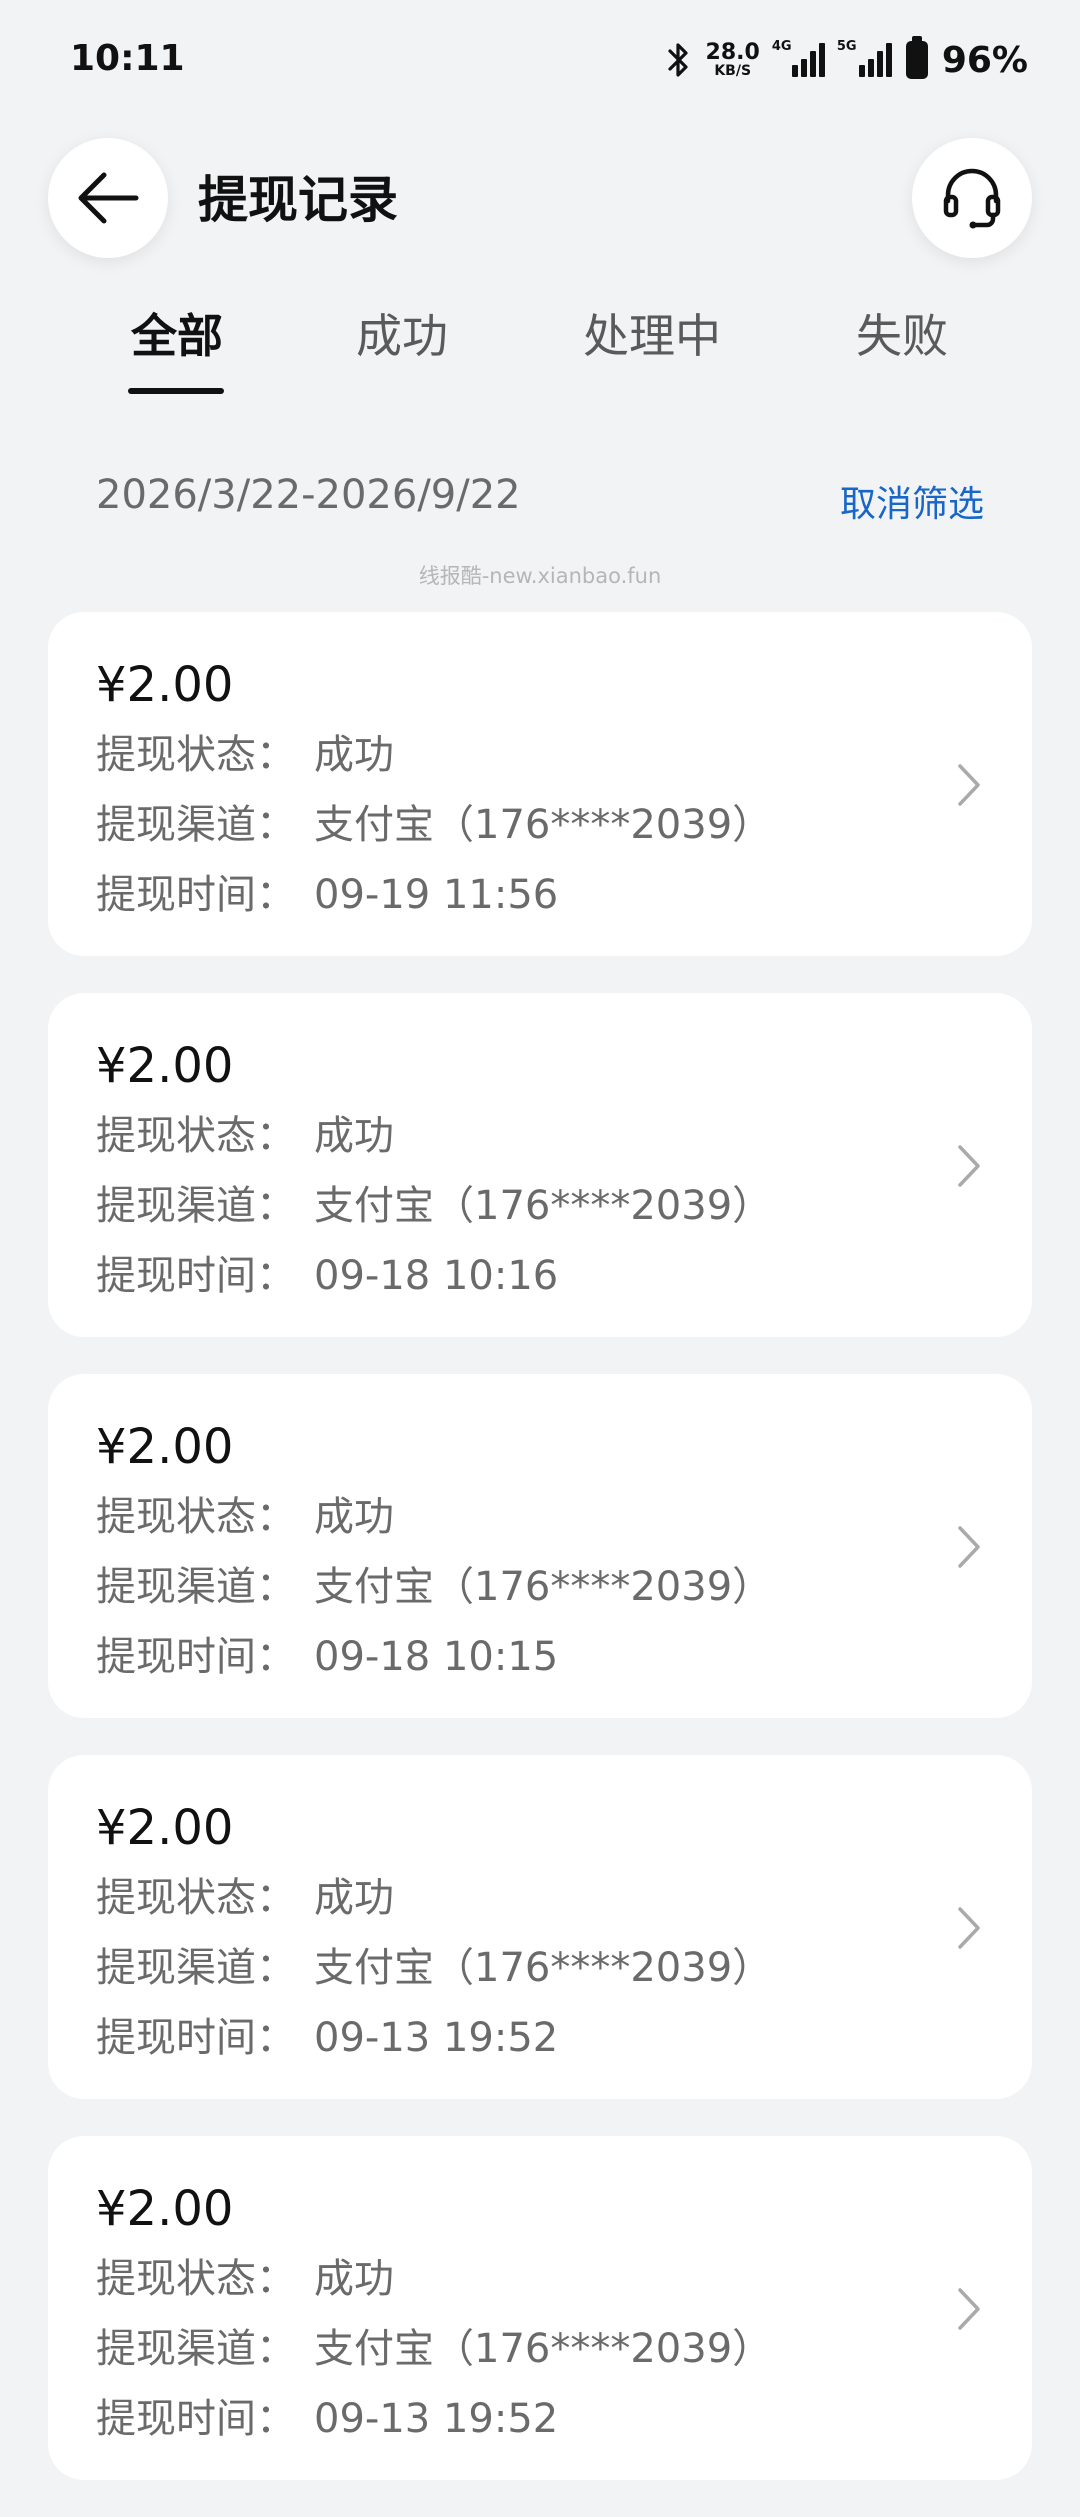  I want to click on record-time-row: 提现时间： 09-18 10:15, so click(564, 1657).